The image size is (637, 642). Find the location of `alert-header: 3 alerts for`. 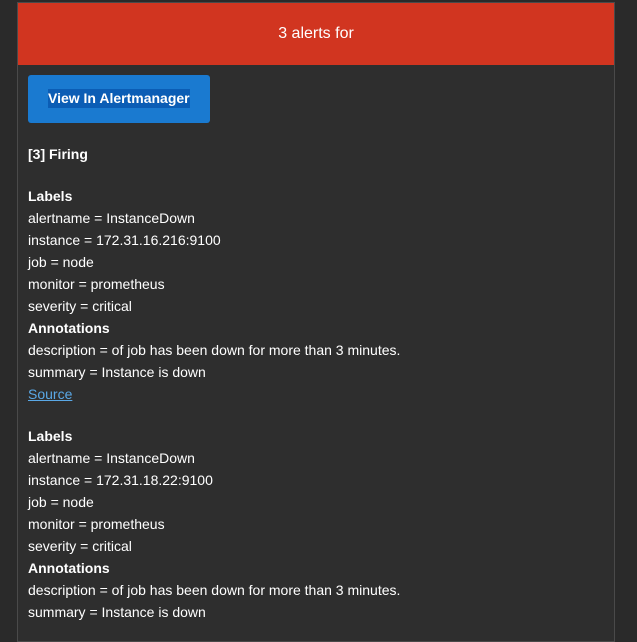

alert-header: 3 alerts for is located at coordinates (316, 34).